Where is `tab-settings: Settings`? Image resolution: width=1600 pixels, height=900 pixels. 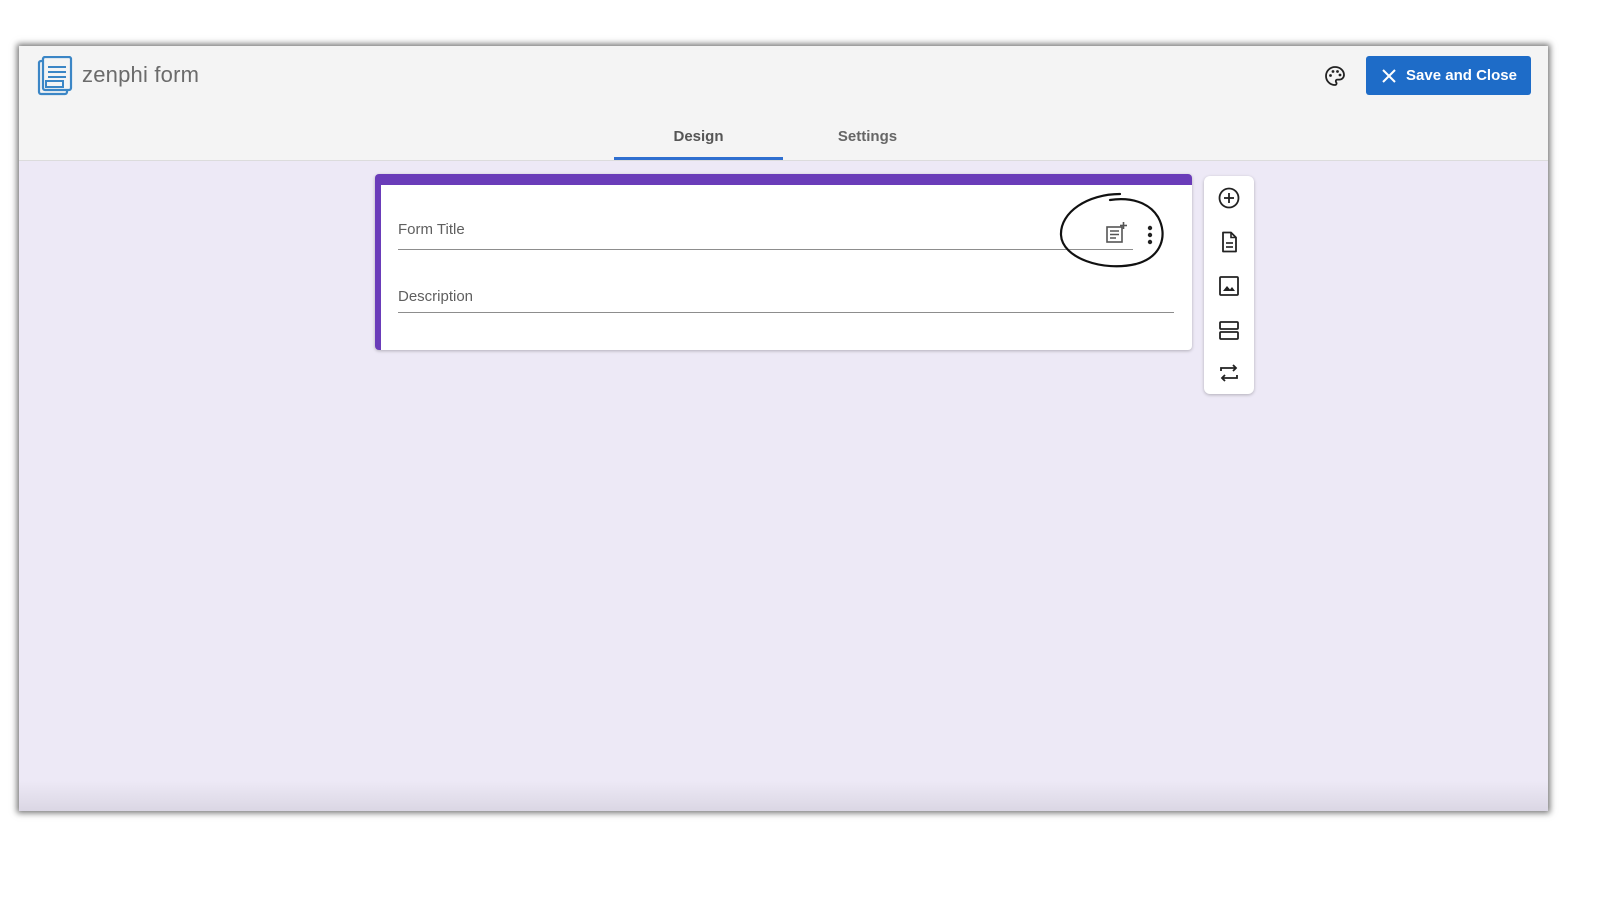 tab-settings: Settings is located at coordinates (867, 136).